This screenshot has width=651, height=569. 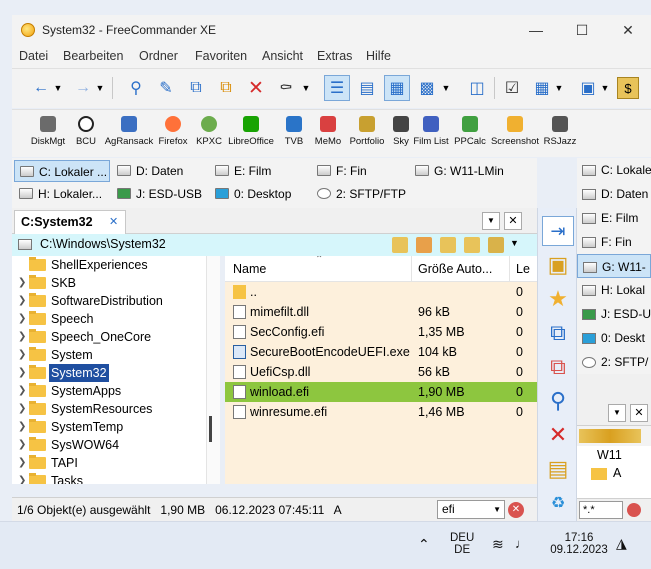 I want to click on maximize-button: ☐, so click(x=582, y=30).